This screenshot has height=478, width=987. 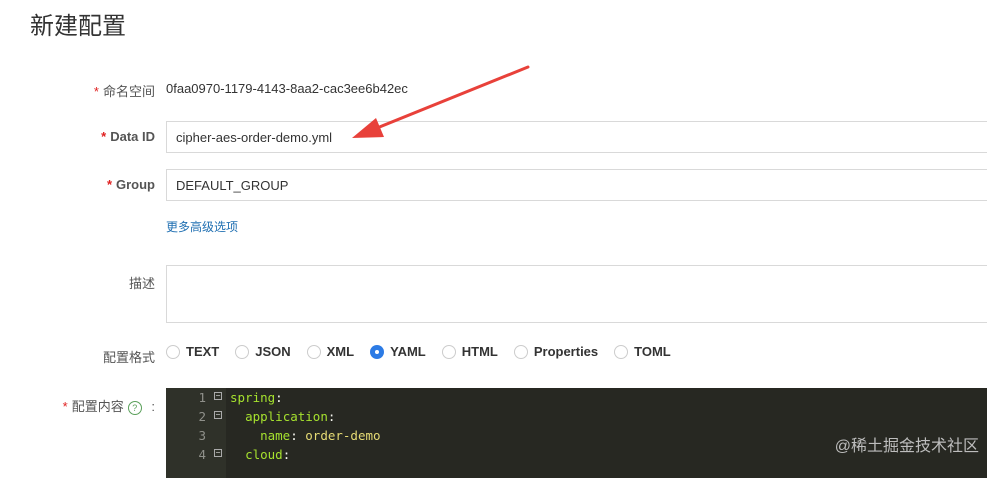 I want to click on annotation-arrow-icon, so click(x=441, y=101).